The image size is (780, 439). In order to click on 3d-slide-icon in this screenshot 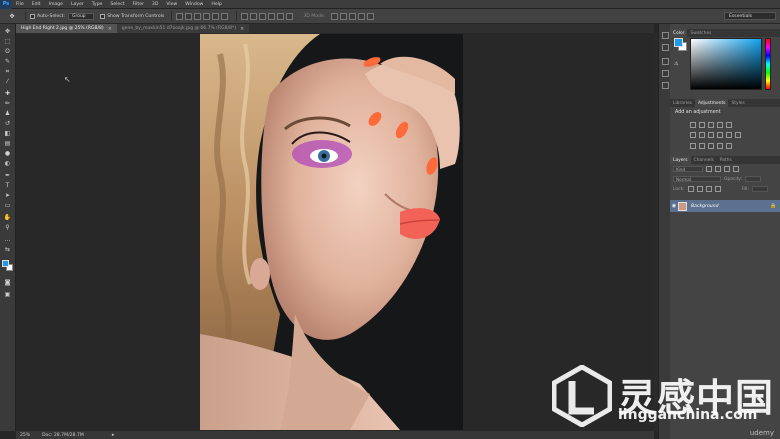, I will do `click(362, 16)`.